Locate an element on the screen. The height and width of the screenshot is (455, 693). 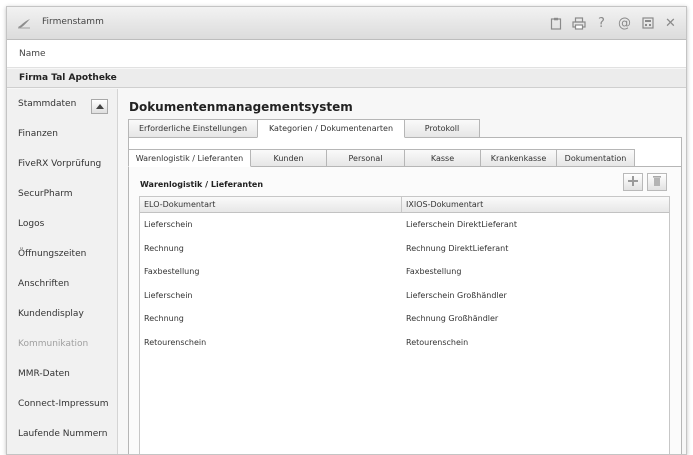
sidebar-item-fiverx-vorpruefung: FiveRX Vorprüfung is located at coordinates (62, 164).